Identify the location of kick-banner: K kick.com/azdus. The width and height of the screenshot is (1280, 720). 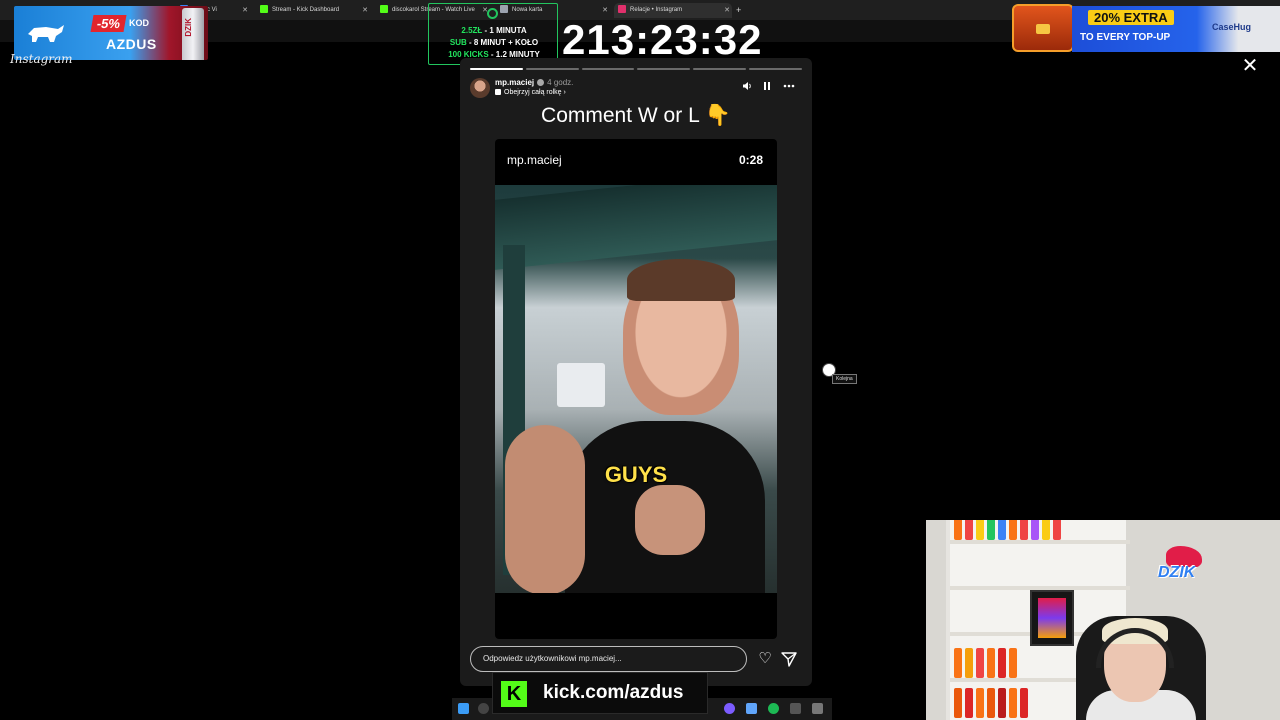
(600, 693).